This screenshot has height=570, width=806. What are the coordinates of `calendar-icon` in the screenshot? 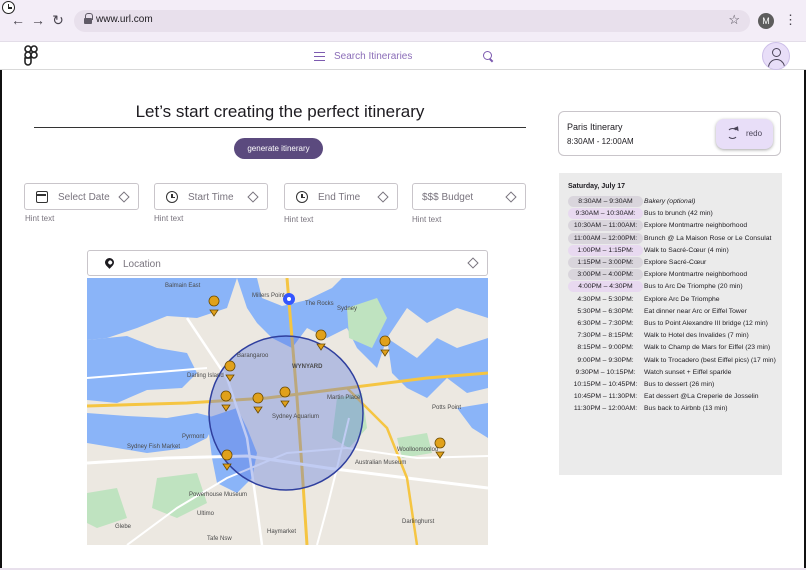 It's located at (42, 197).